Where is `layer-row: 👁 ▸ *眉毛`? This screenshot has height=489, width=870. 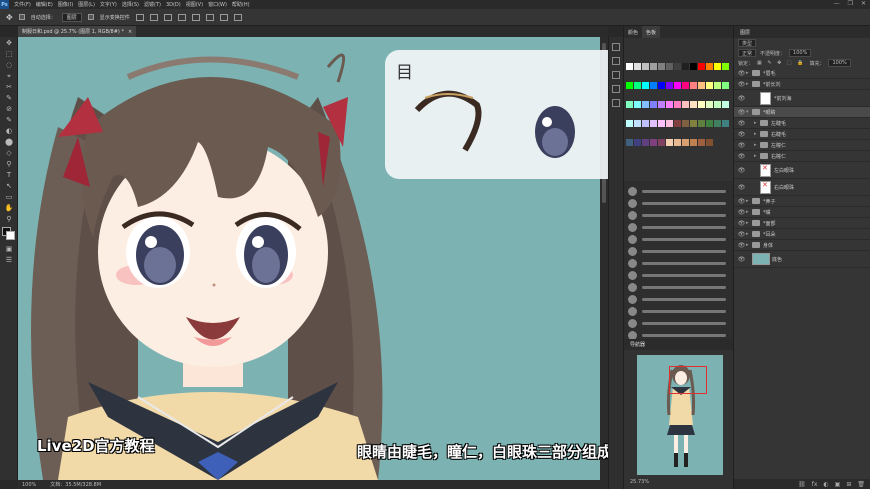
layer-row: 👁 ▸ *眉毛 is located at coordinates (802, 73).